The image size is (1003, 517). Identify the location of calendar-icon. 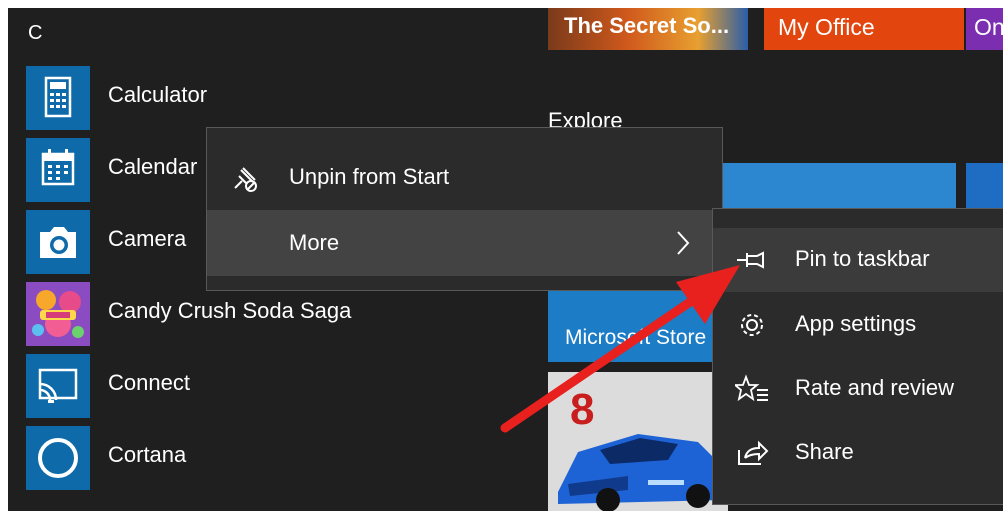
(58, 170).